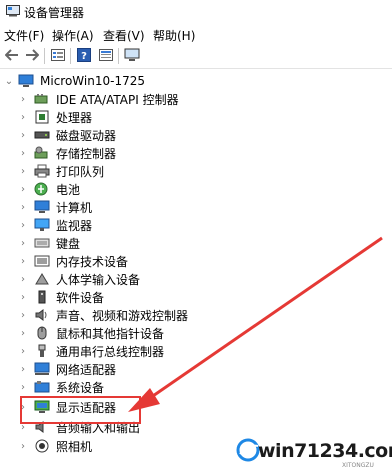 The image size is (392, 475). I want to click on tree-root: ⌄ MicroWin10-1725, so click(74, 81).